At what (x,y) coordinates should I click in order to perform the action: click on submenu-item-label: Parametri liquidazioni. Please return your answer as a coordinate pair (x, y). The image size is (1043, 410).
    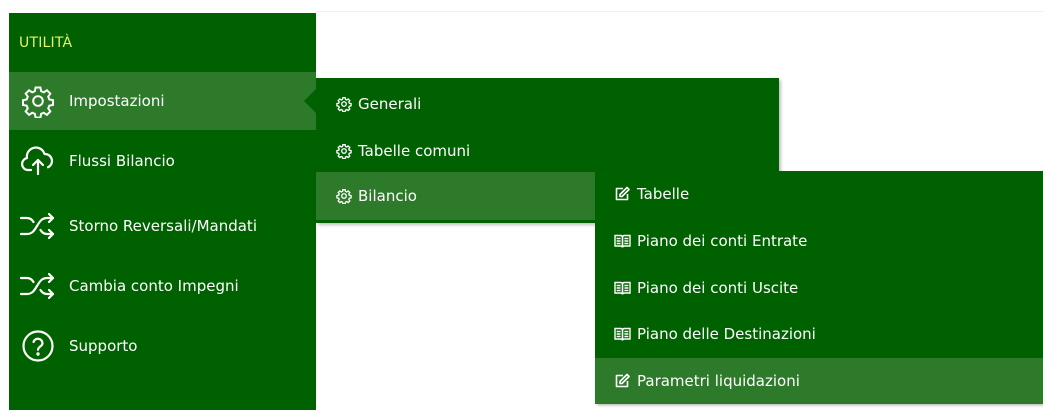
    Looking at the image, I should click on (718, 381).